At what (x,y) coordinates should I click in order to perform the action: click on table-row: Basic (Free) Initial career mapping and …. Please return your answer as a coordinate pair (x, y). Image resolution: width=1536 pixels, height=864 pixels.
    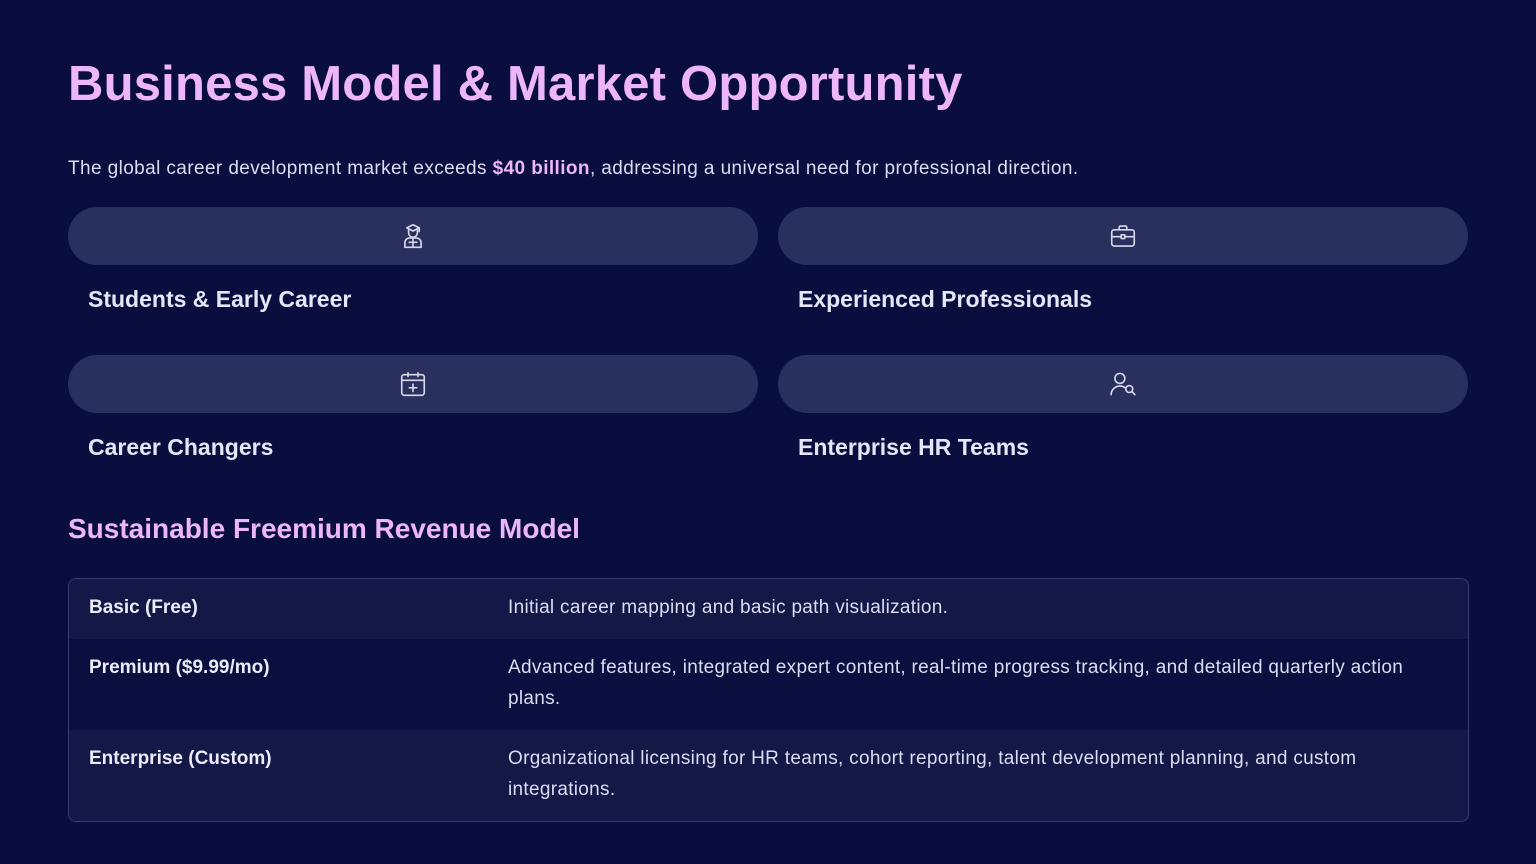
    Looking at the image, I should click on (768, 609).